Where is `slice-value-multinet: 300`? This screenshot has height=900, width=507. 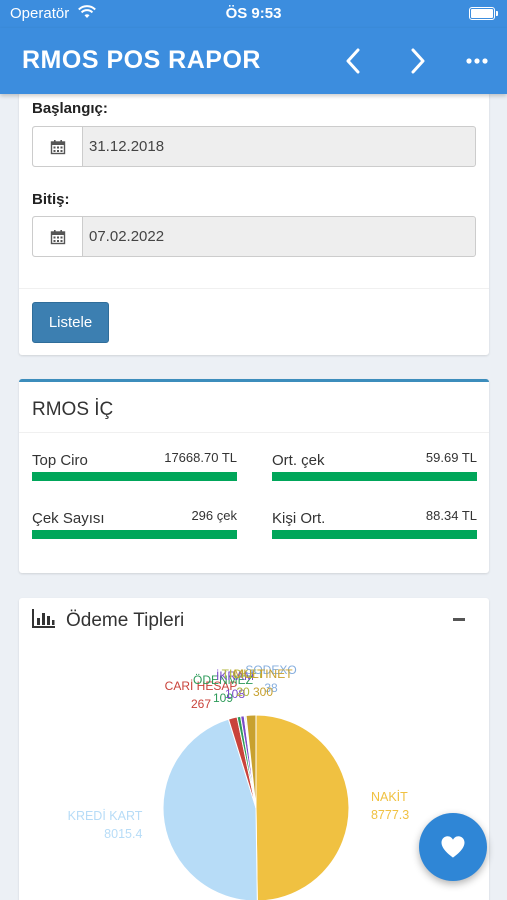
slice-value-multinet: 300 is located at coordinates (263, 692).